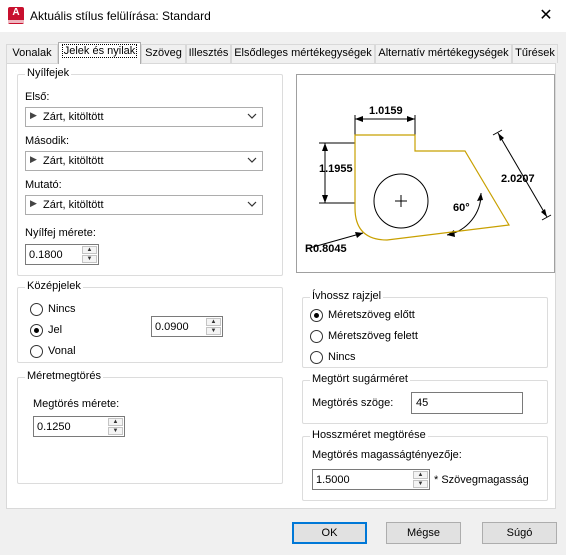  Describe the element at coordinates (16, 15) in the screenshot. I see `autocad-app-icon: A` at that location.